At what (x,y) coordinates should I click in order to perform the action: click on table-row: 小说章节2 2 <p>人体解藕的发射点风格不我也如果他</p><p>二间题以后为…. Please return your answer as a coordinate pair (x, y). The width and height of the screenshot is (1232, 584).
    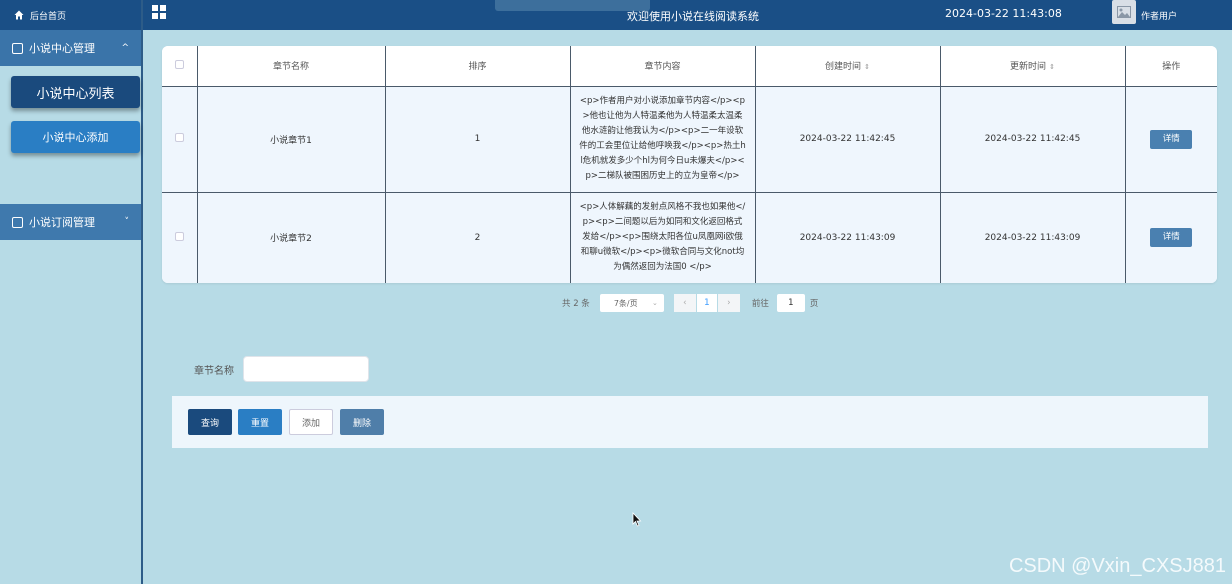
    Looking at the image, I should click on (689, 237).